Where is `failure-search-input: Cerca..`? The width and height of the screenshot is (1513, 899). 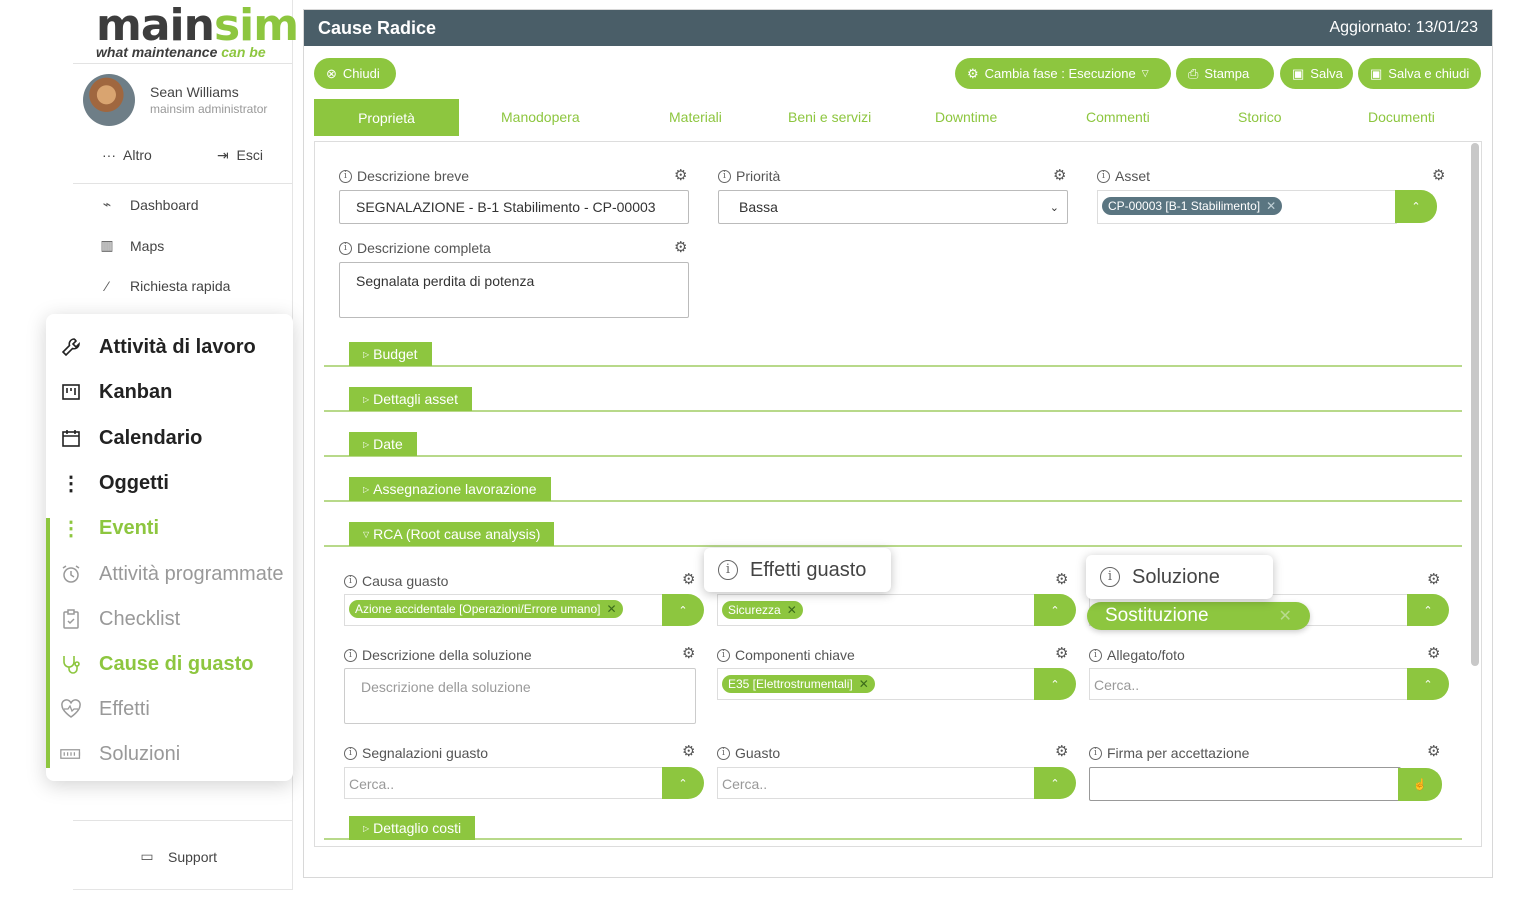
failure-search-input: Cerca.. is located at coordinates (877, 783).